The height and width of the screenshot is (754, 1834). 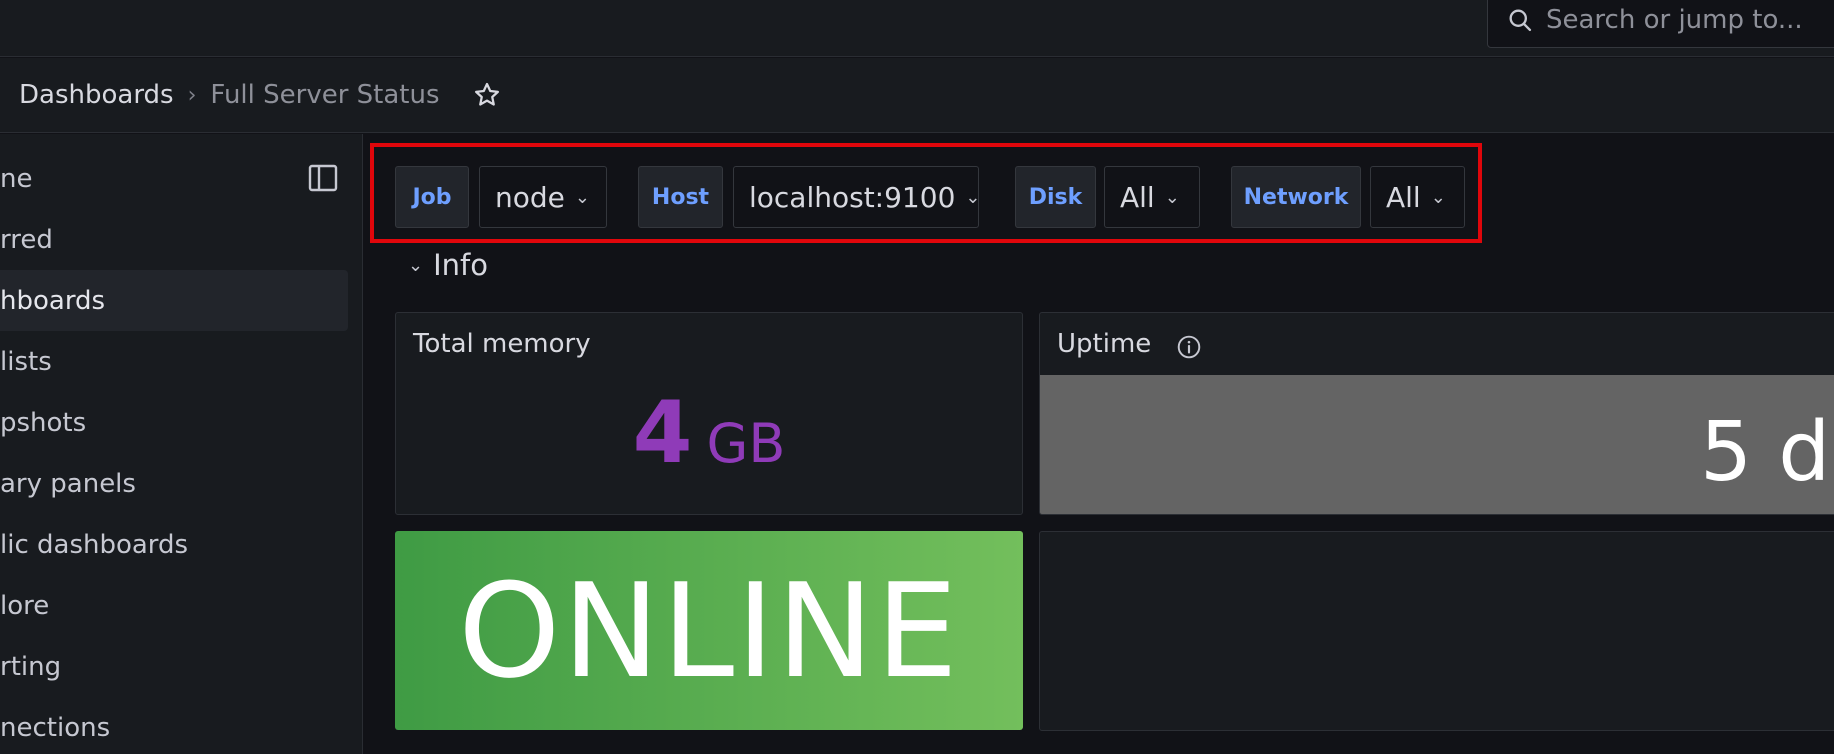 What do you see at coordinates (502, 344) in the screenshot?
I see `panel-title: Total memory` at bounding box center [502, 344].